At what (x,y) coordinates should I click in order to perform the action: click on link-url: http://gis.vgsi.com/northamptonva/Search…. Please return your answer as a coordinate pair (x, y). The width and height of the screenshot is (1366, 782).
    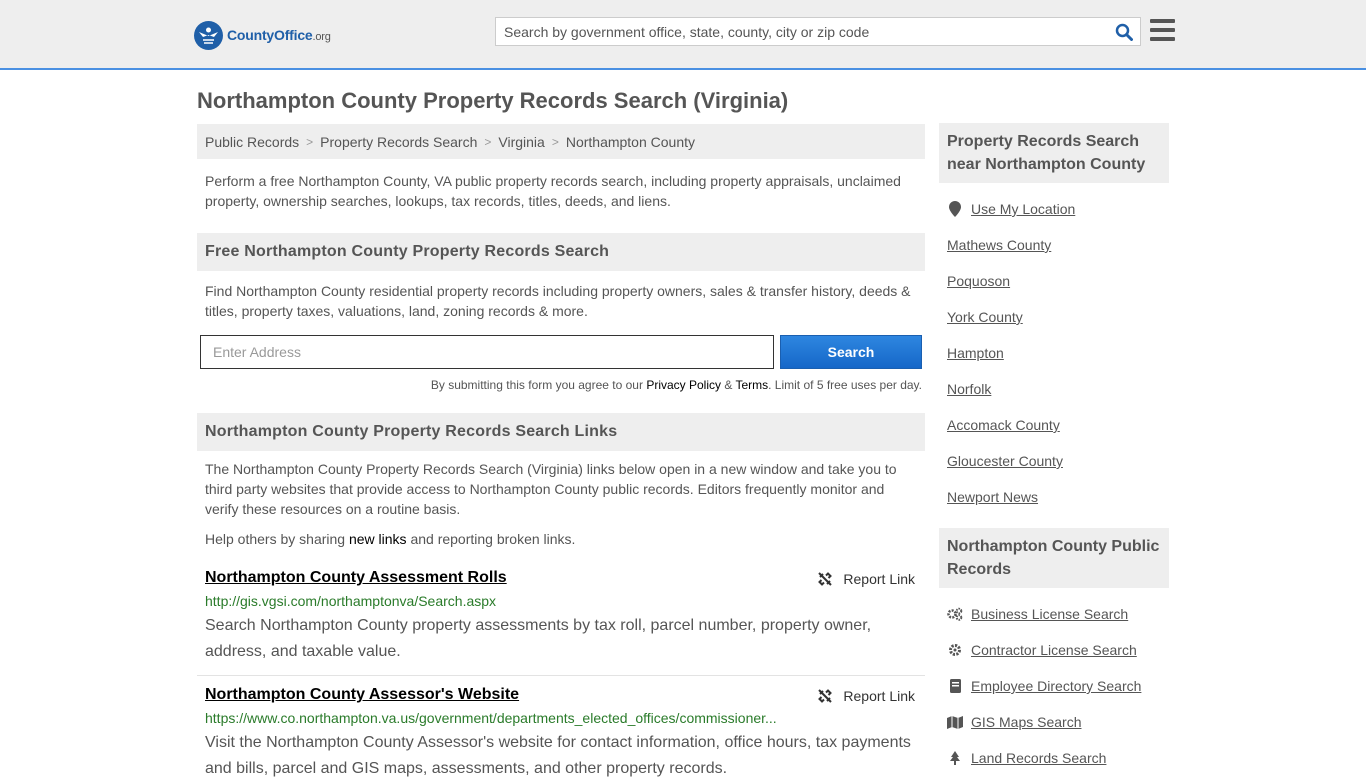
    Looking at the image, I should click on (351, 601).